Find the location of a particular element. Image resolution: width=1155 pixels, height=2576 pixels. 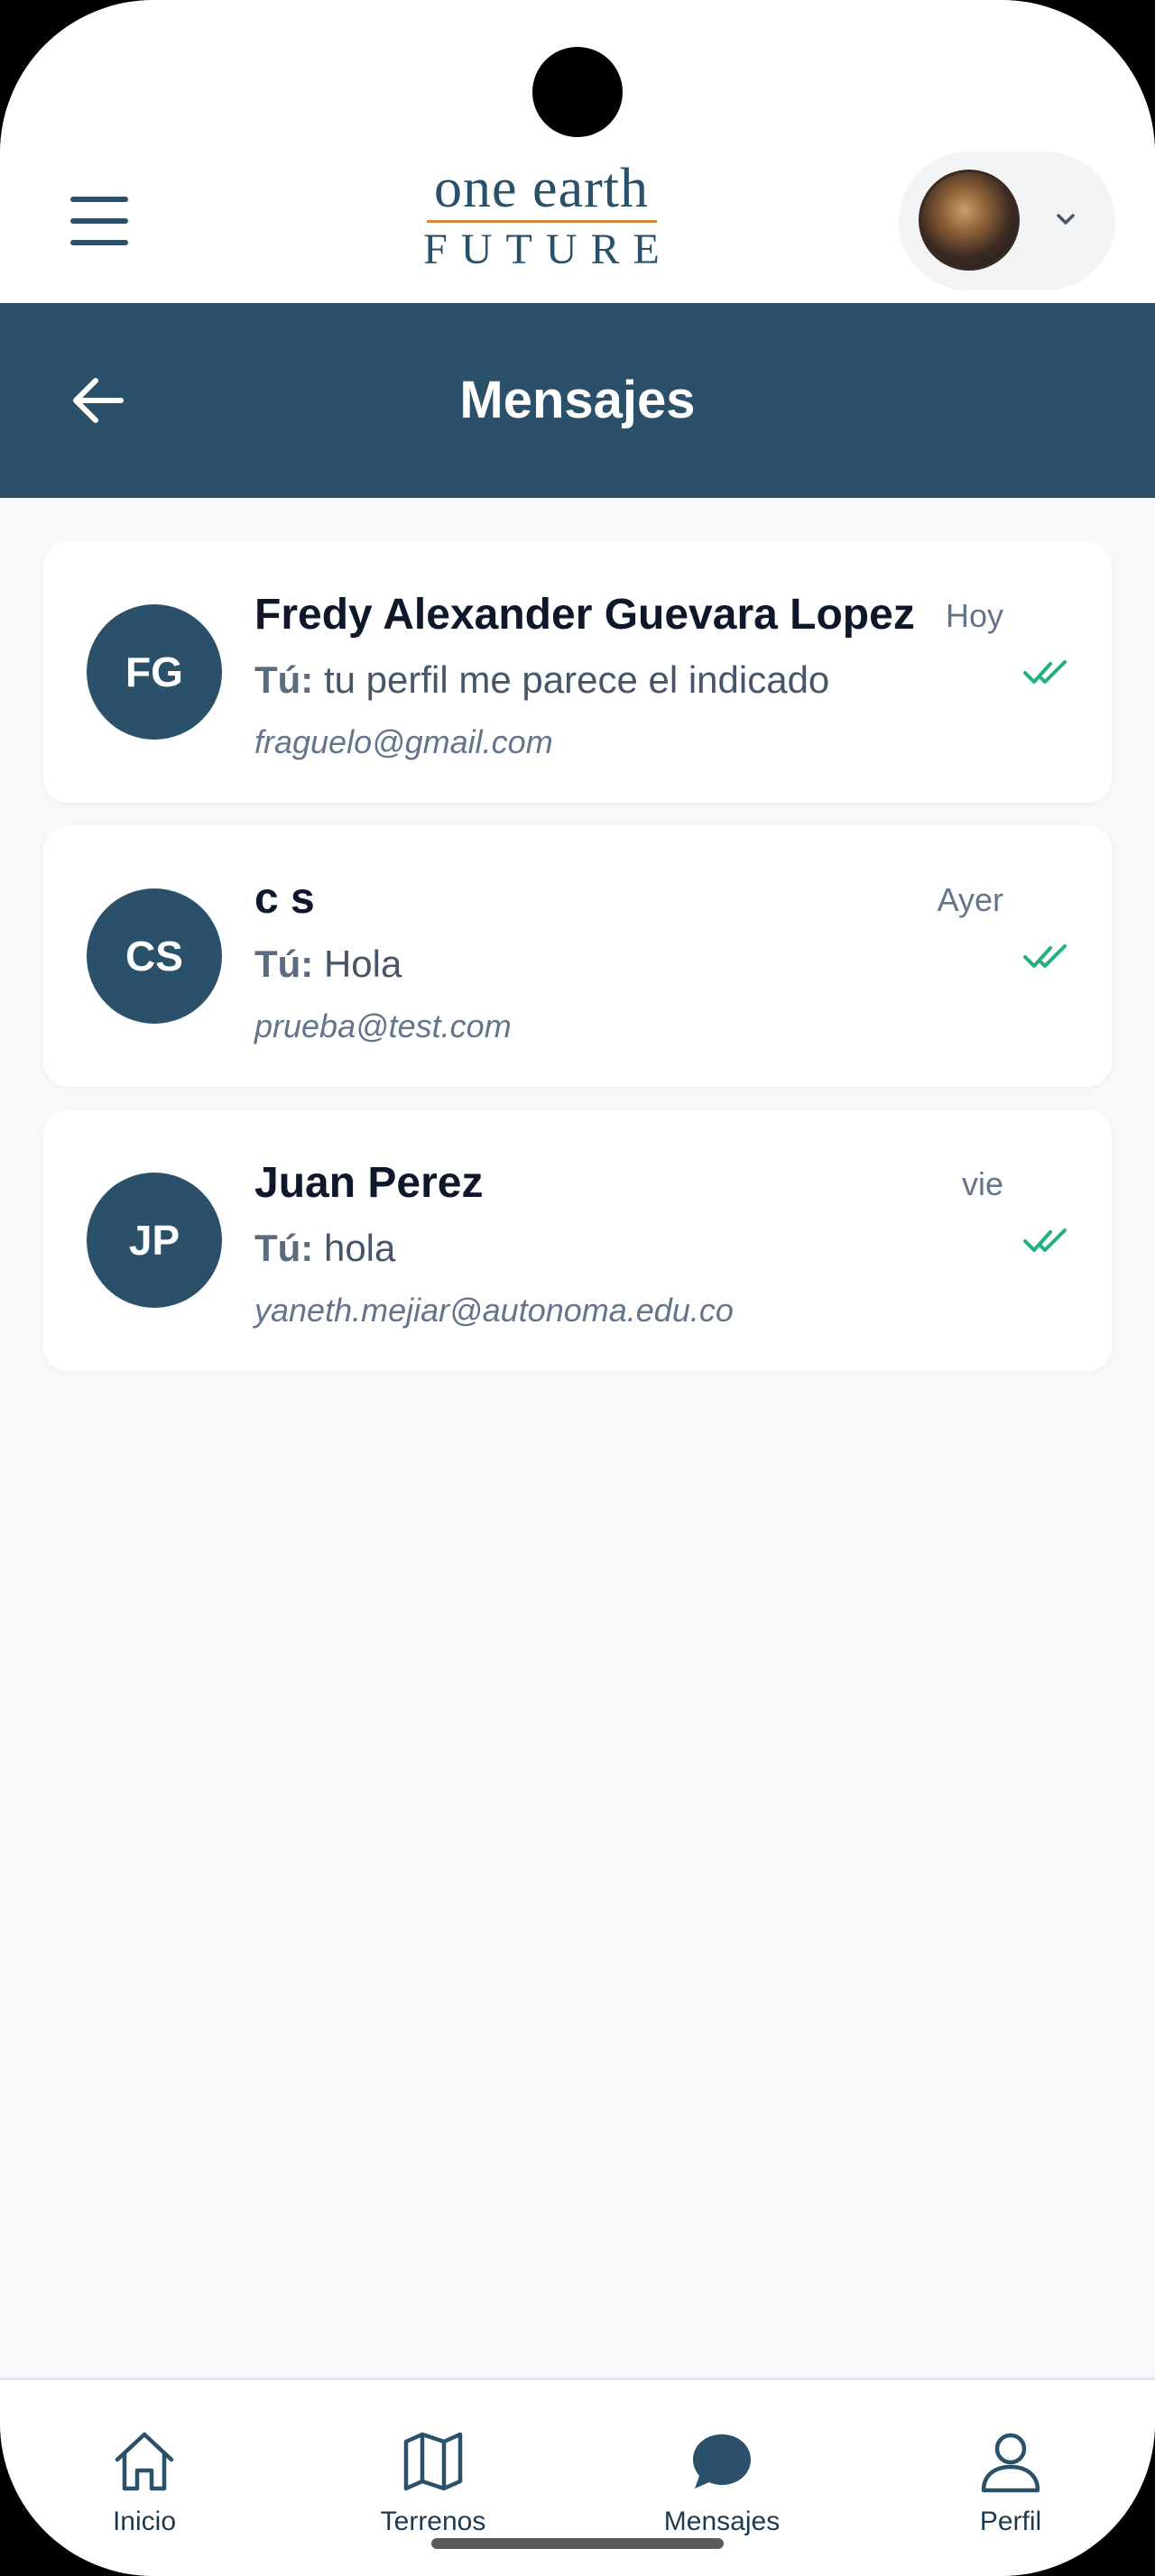

page-title: Mensajes is located at coordinates (577, 400).